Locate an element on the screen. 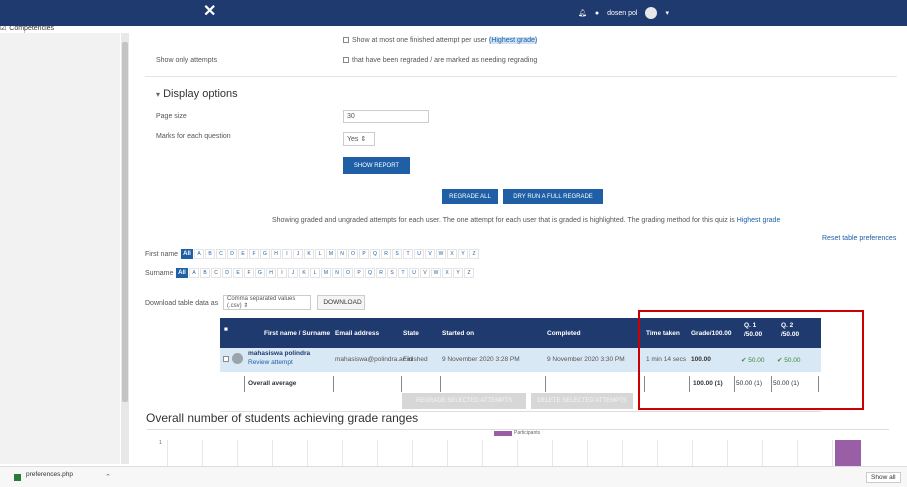 The width and height of the screenshot is (907, 487). chart-bar is located at coordinates (848, 453).